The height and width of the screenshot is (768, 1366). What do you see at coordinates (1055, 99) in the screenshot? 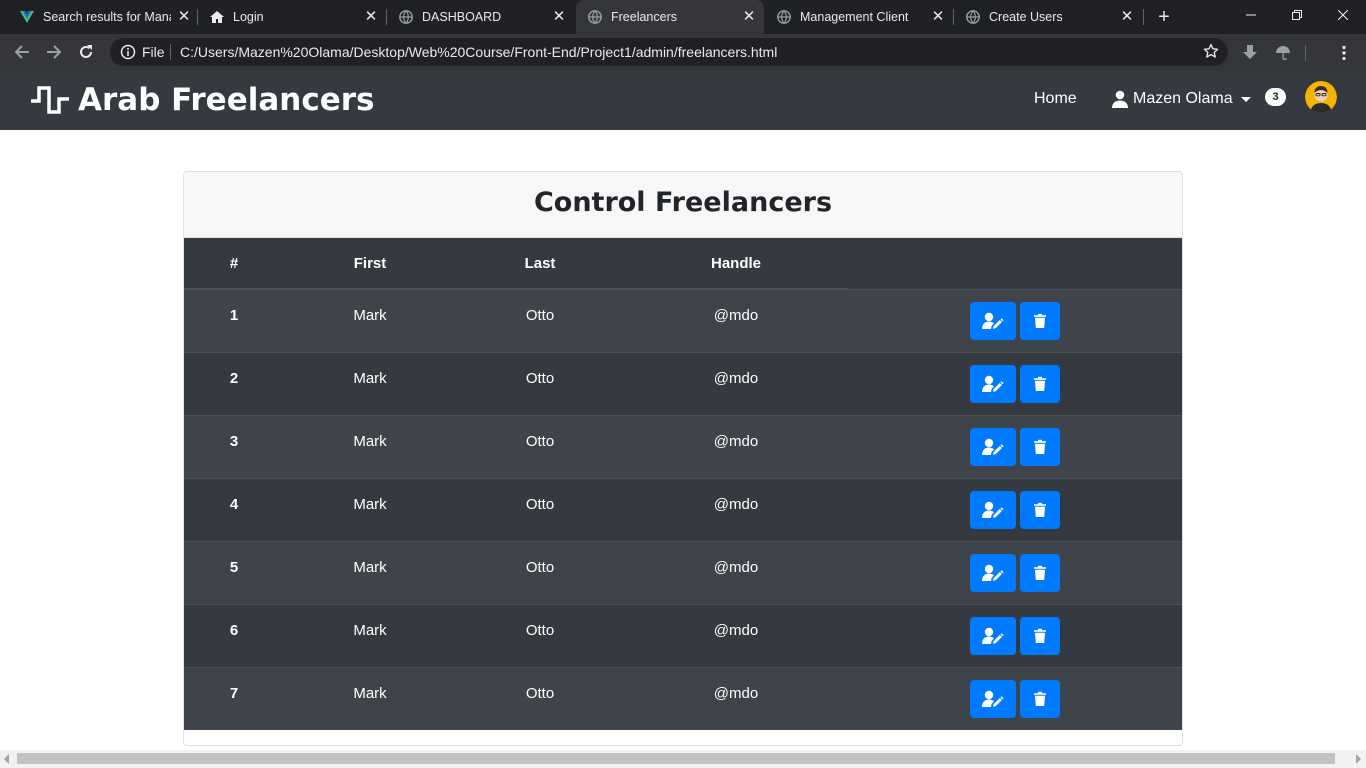
I see `nav-home-link: Home` at bounding box center [1055, 99].